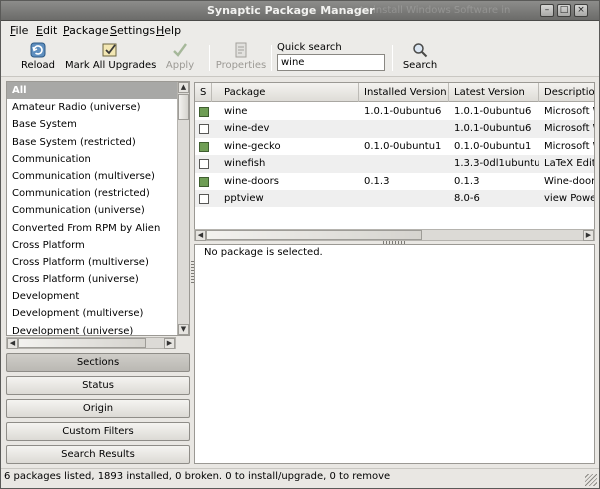 The image size is (600, 489). I want to click on menu-bar: File Edit Package Settings Help, so click(300, 30).